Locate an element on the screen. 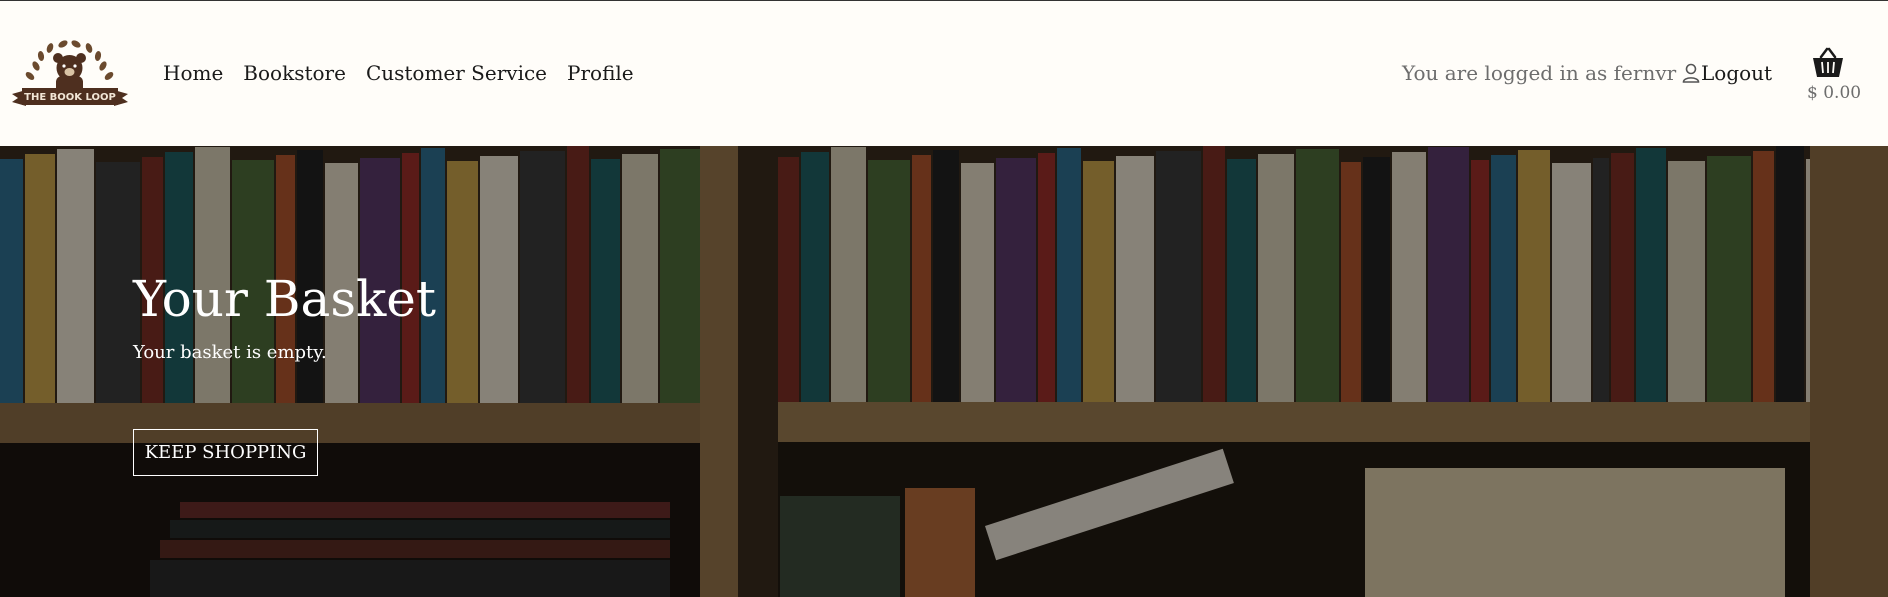 The width and height of the screenshot is (1888, 597). basket-button: $ 0.00 is located at coordinates (1834, 75).